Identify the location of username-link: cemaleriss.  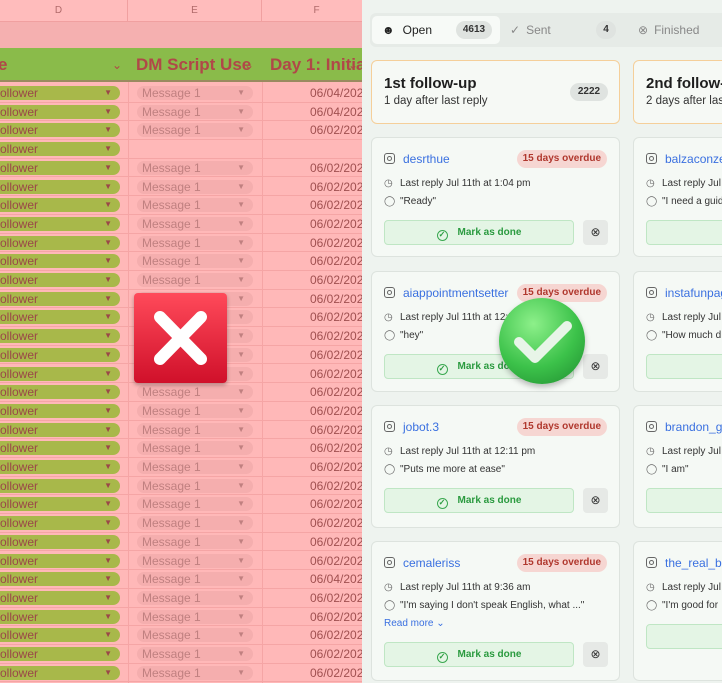
(422, 563).